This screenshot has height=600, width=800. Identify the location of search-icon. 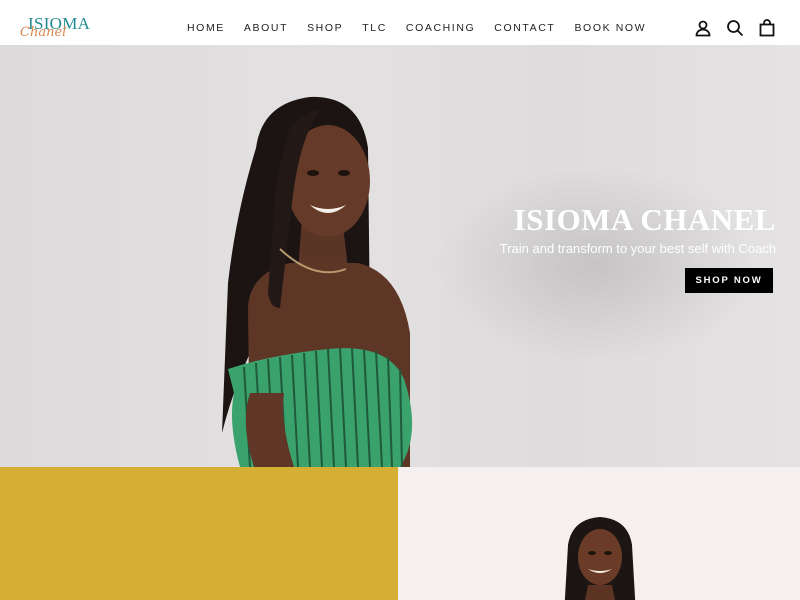
(735, 28).